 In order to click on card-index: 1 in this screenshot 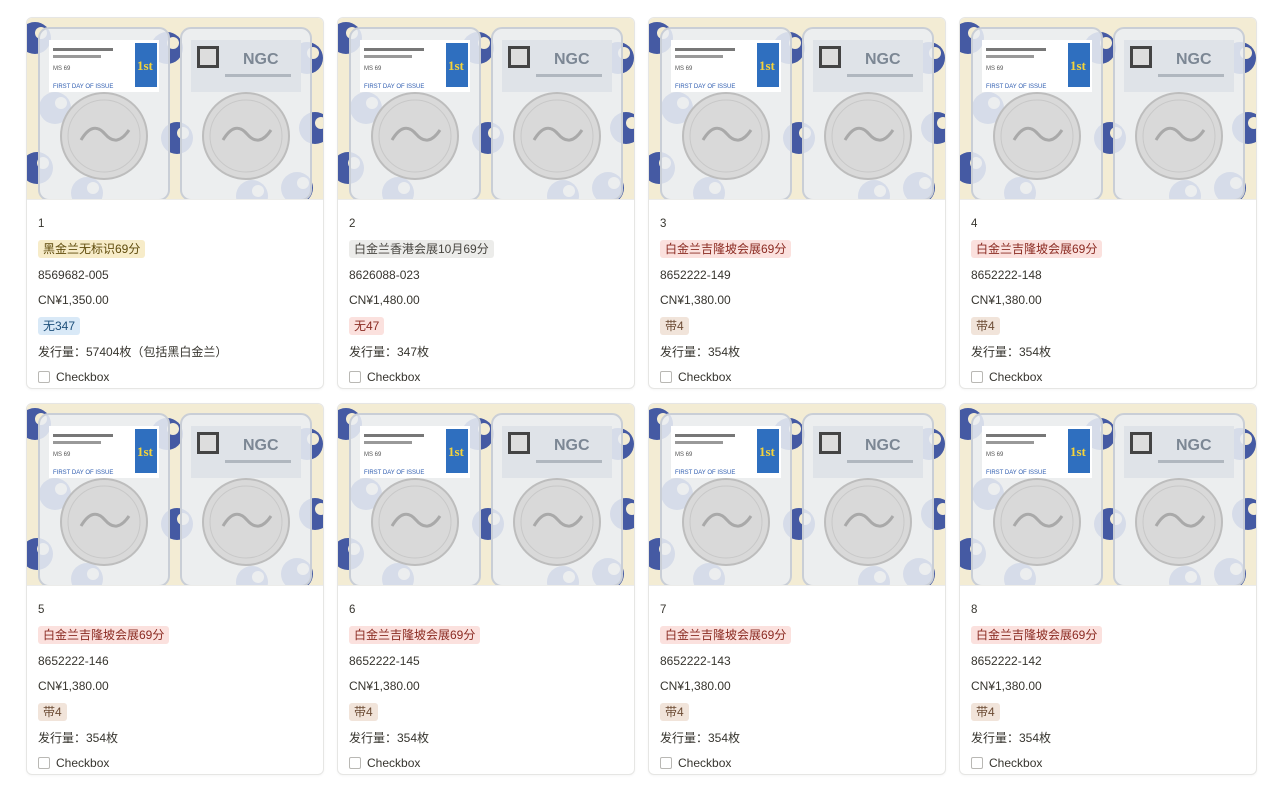, I will do `click(41, 223)`.